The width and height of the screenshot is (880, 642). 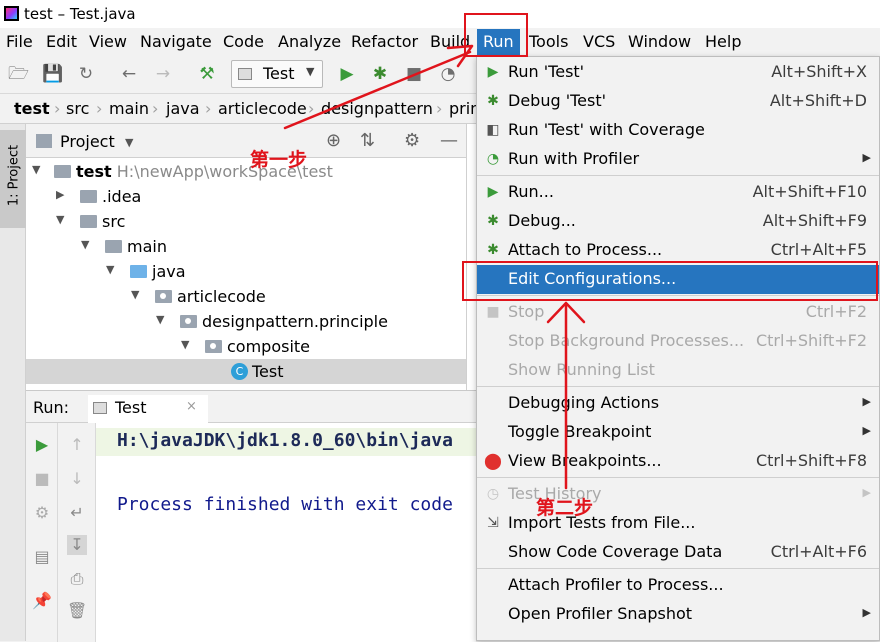 What do you see at coordinates (286, 442) in the screenshot?
I see `console-command-line: H:\javaJDK\jdk1.8.0_60\bin\java` at bounding box center [286, 442].